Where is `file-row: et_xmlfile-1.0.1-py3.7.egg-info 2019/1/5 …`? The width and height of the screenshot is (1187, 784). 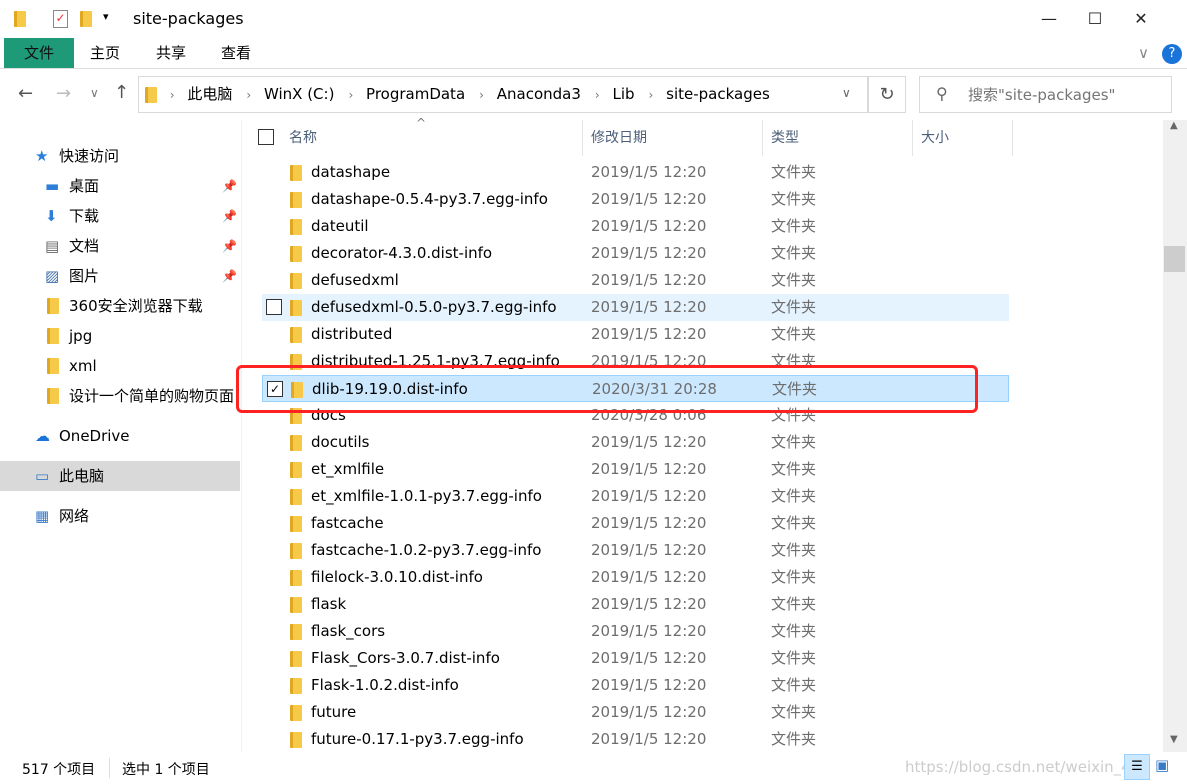 file-row: et_xmlfile-1.0.1-py3.7.egg-info 2019/1/5 … is located at coordinates (635, 496).